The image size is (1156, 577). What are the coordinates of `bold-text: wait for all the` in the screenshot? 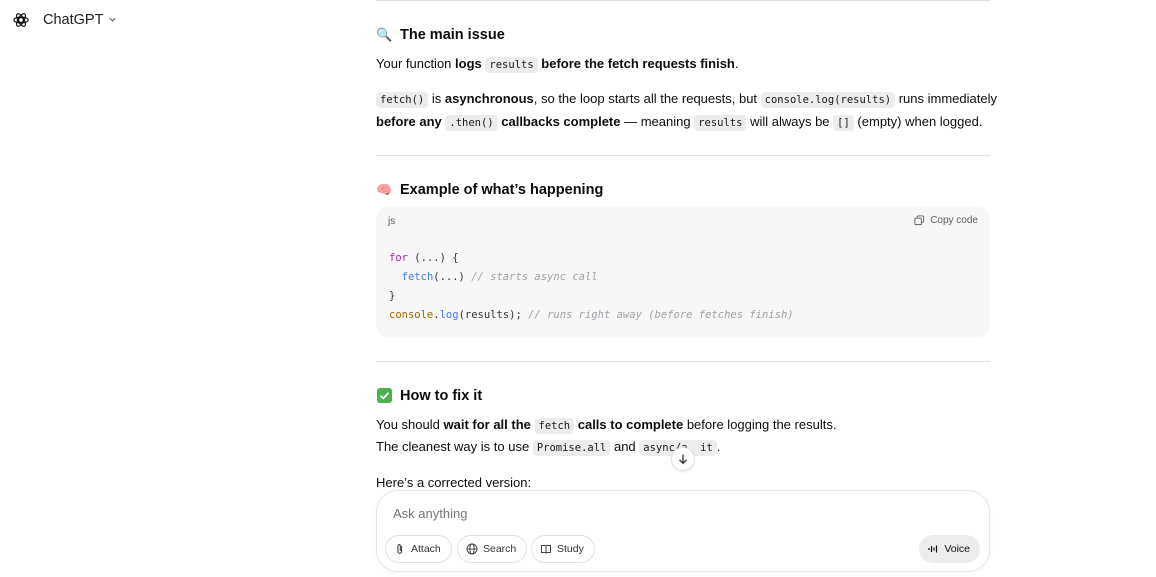 It's located at (487, 424).